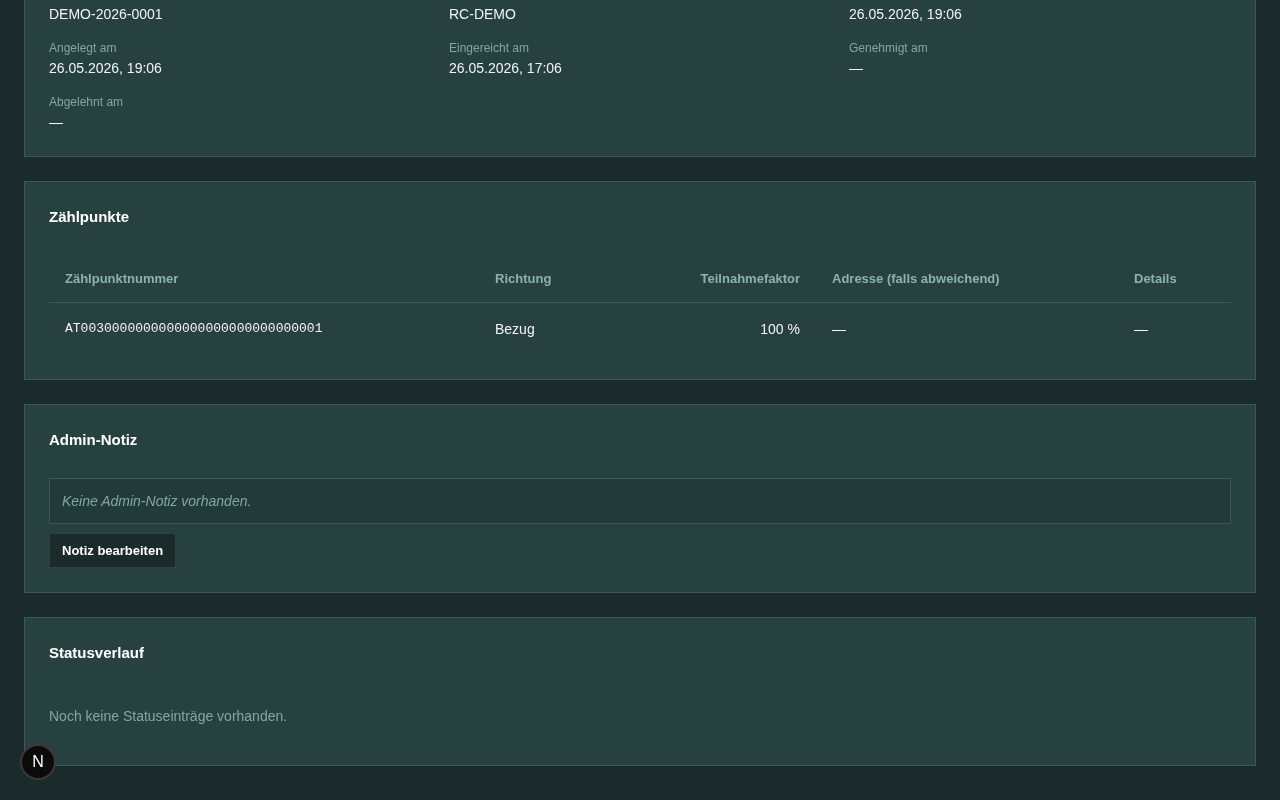  What do you see at coordinates (113, 550) in the screenshot?
I see `edit-note-button: Notiz bearbeiten` at bounding box center [113, 550].